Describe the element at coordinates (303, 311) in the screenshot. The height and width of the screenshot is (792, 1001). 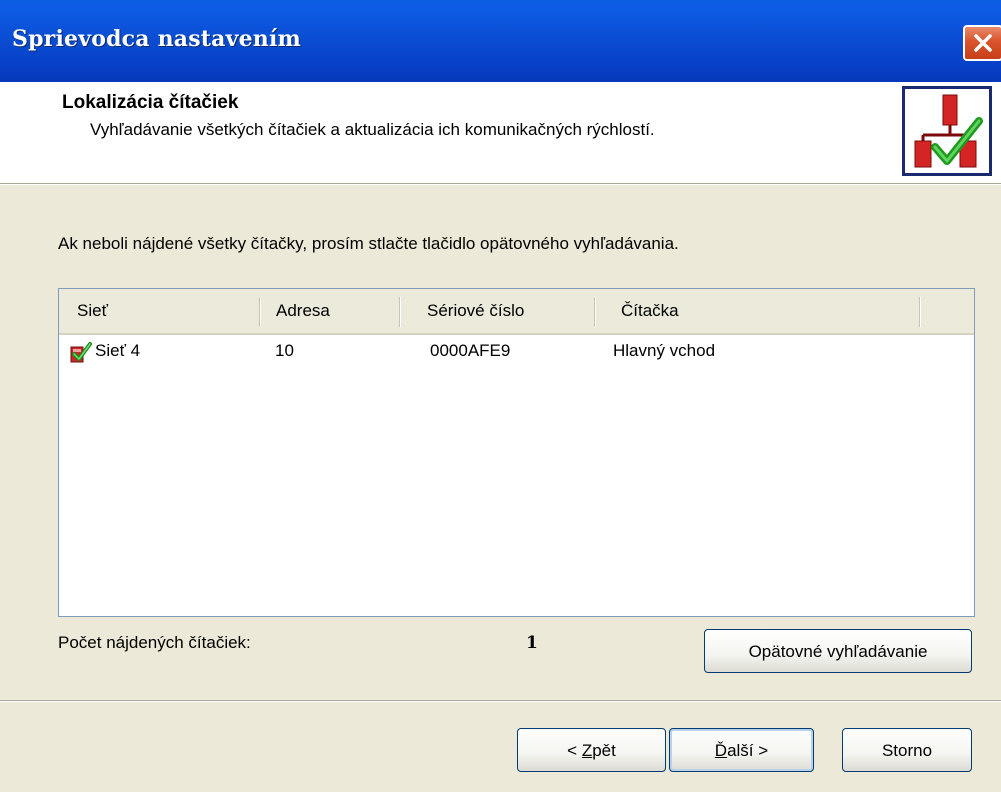
I see `column-header-address: Adresa` at that location.